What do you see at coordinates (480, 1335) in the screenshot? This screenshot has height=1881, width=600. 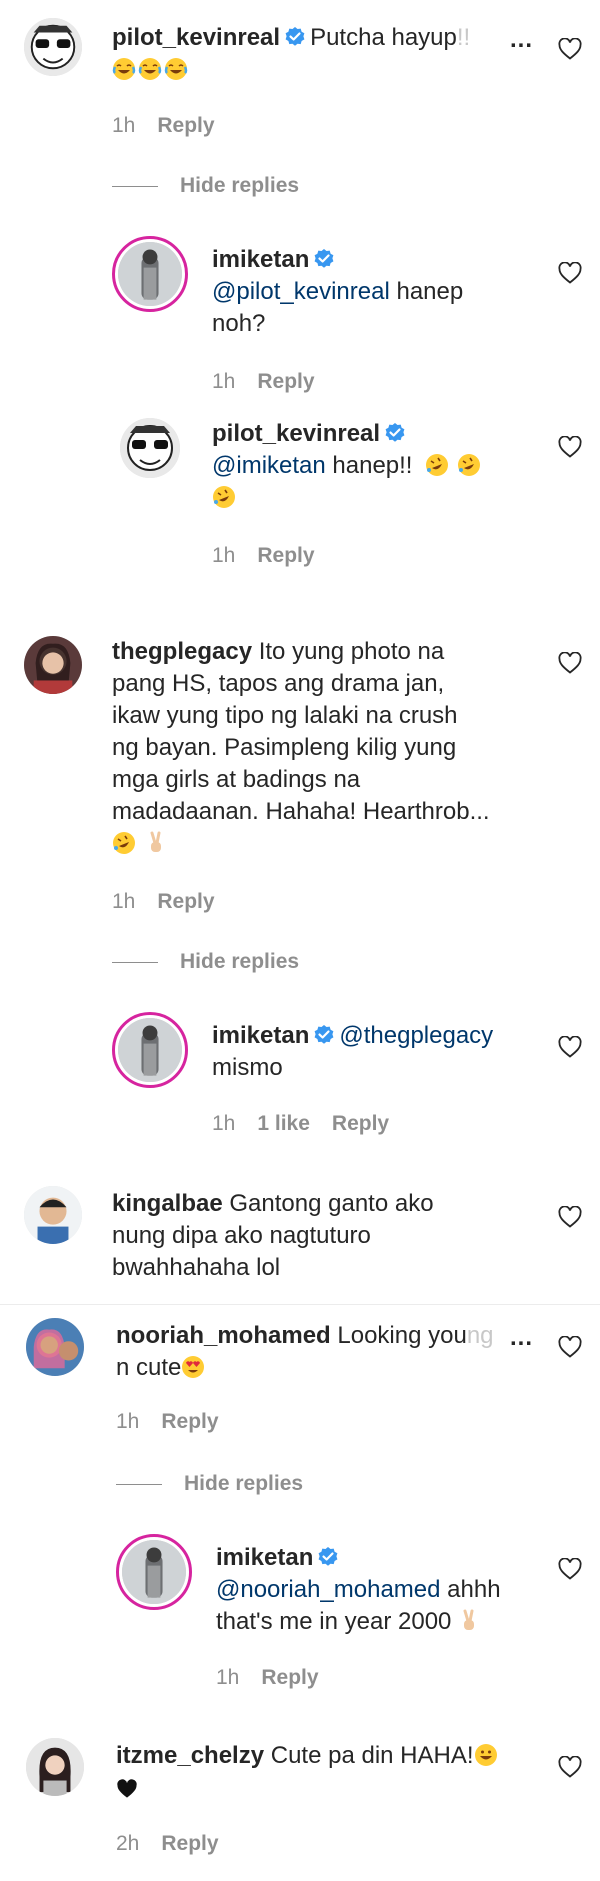 I see `comment-body-faded: ng` at bounding box center [480, 1335].